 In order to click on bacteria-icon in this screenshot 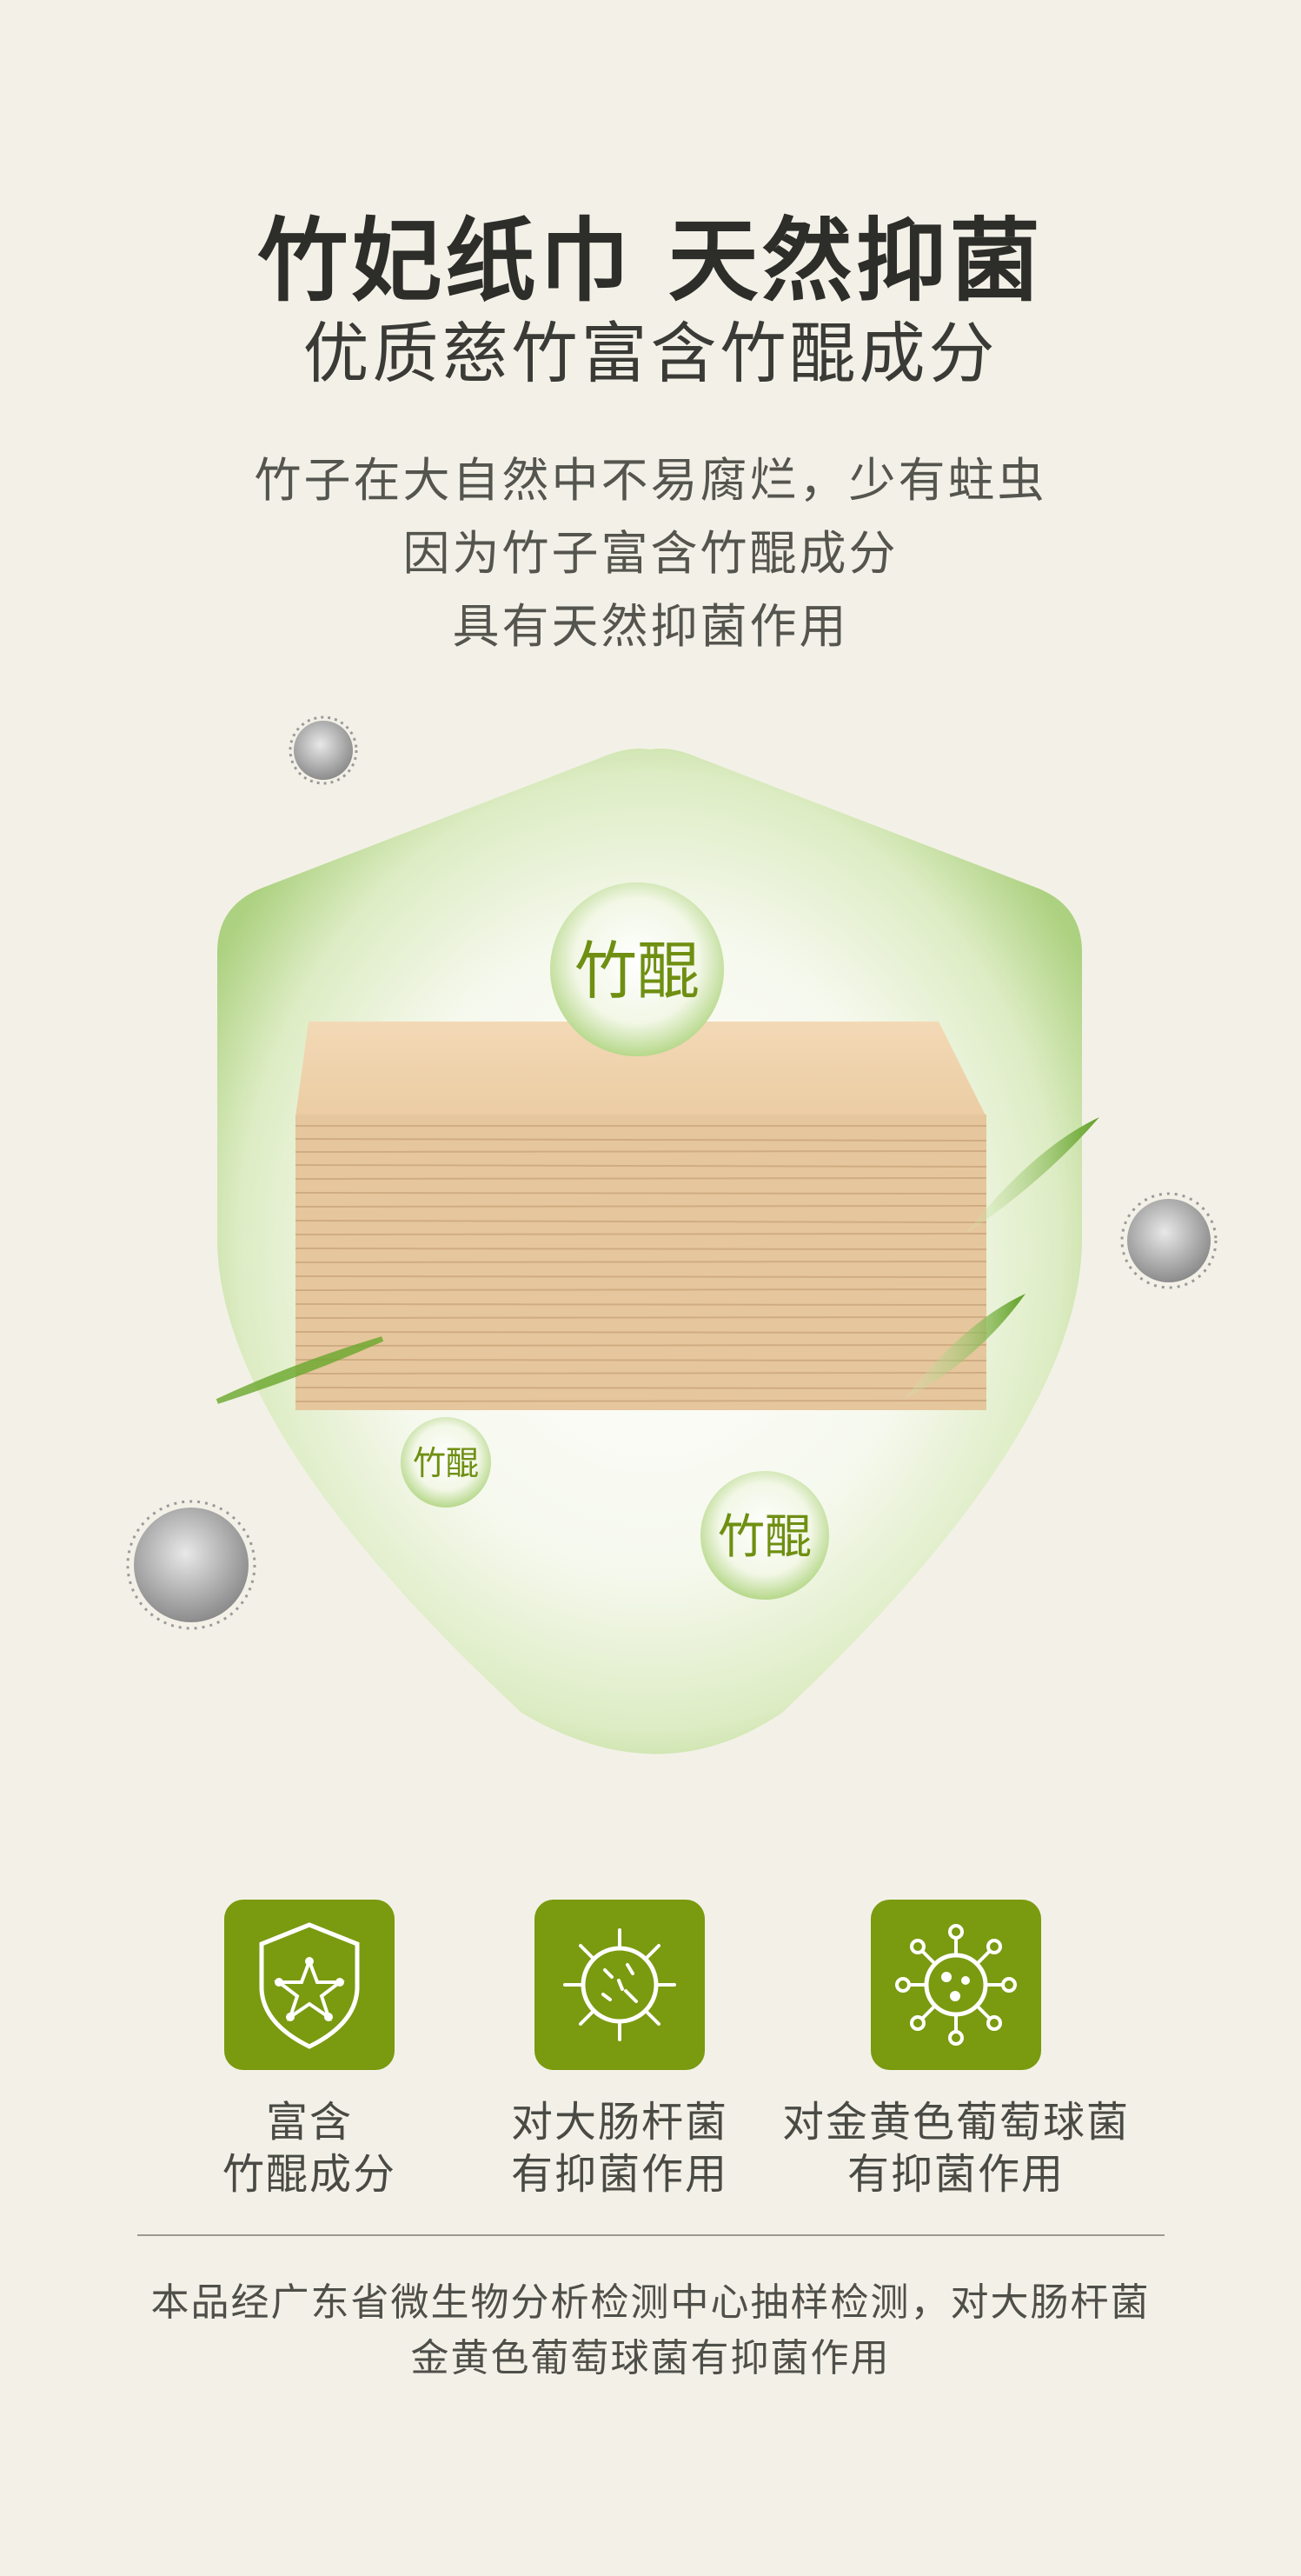, I will do `click(619, 1984)`.